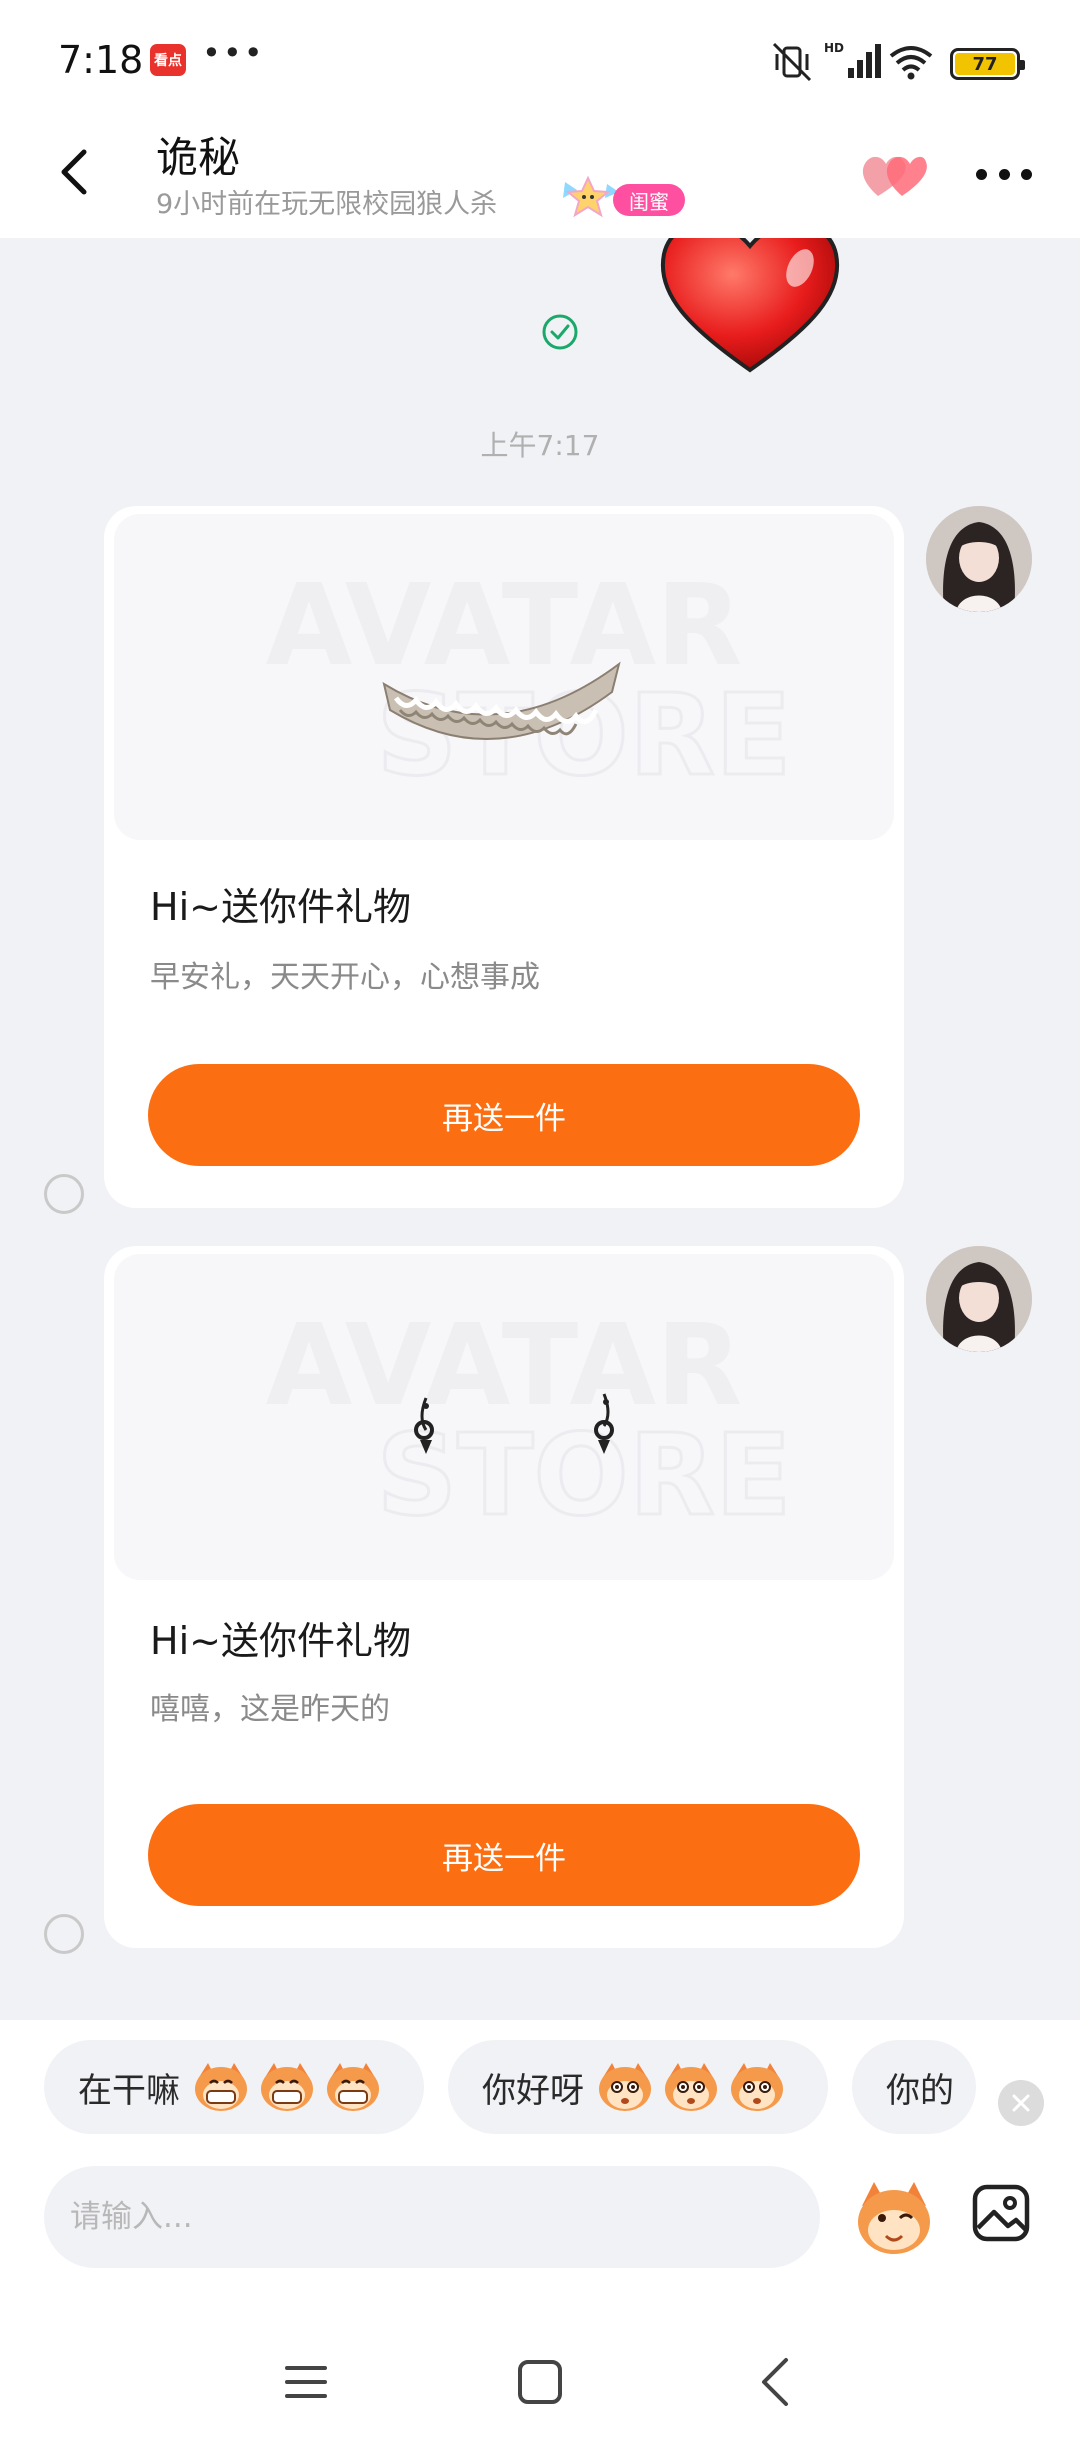 This screenshot has height=2460, width=1080. I want to click on close-quick-replies-icon, so click(1021, 2103).